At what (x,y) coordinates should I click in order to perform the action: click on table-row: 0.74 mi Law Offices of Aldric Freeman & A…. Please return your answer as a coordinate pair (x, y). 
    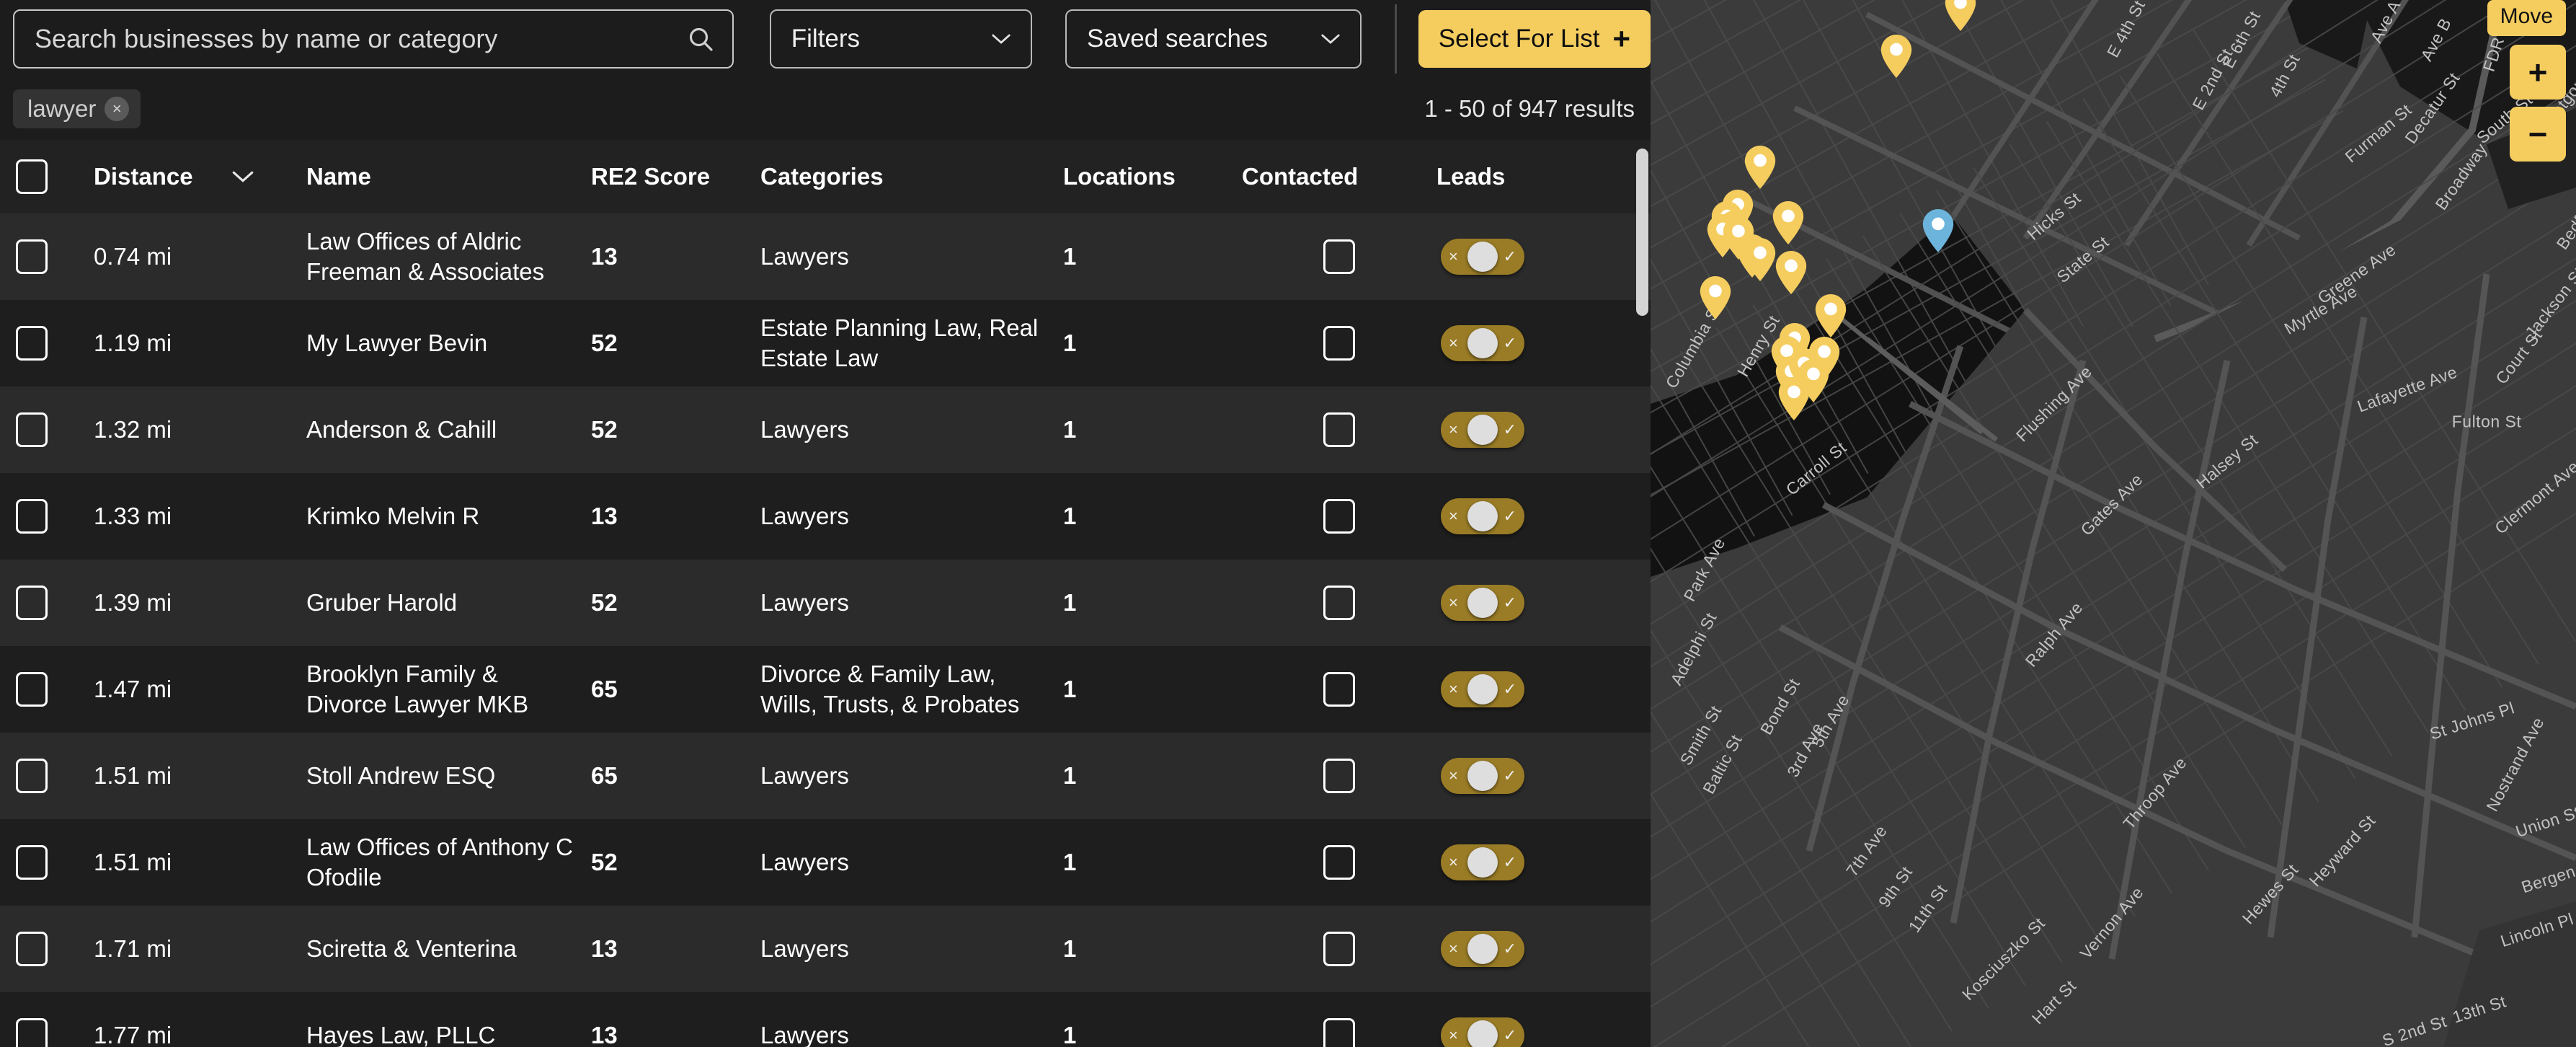
    Looking at the image, I should click on (825, 256).